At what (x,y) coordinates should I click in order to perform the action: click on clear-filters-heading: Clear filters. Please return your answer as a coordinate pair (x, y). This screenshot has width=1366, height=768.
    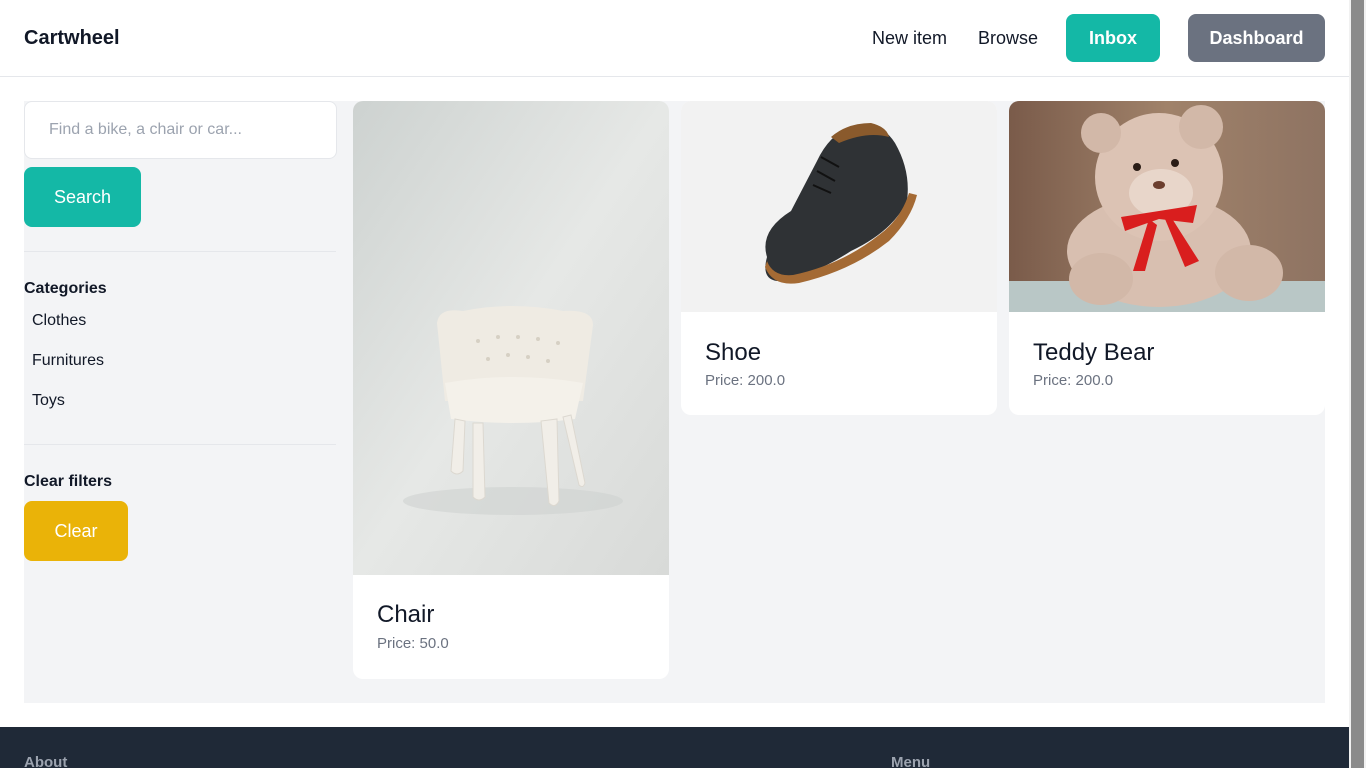
    Looking at the image, I should click on (68, 481).